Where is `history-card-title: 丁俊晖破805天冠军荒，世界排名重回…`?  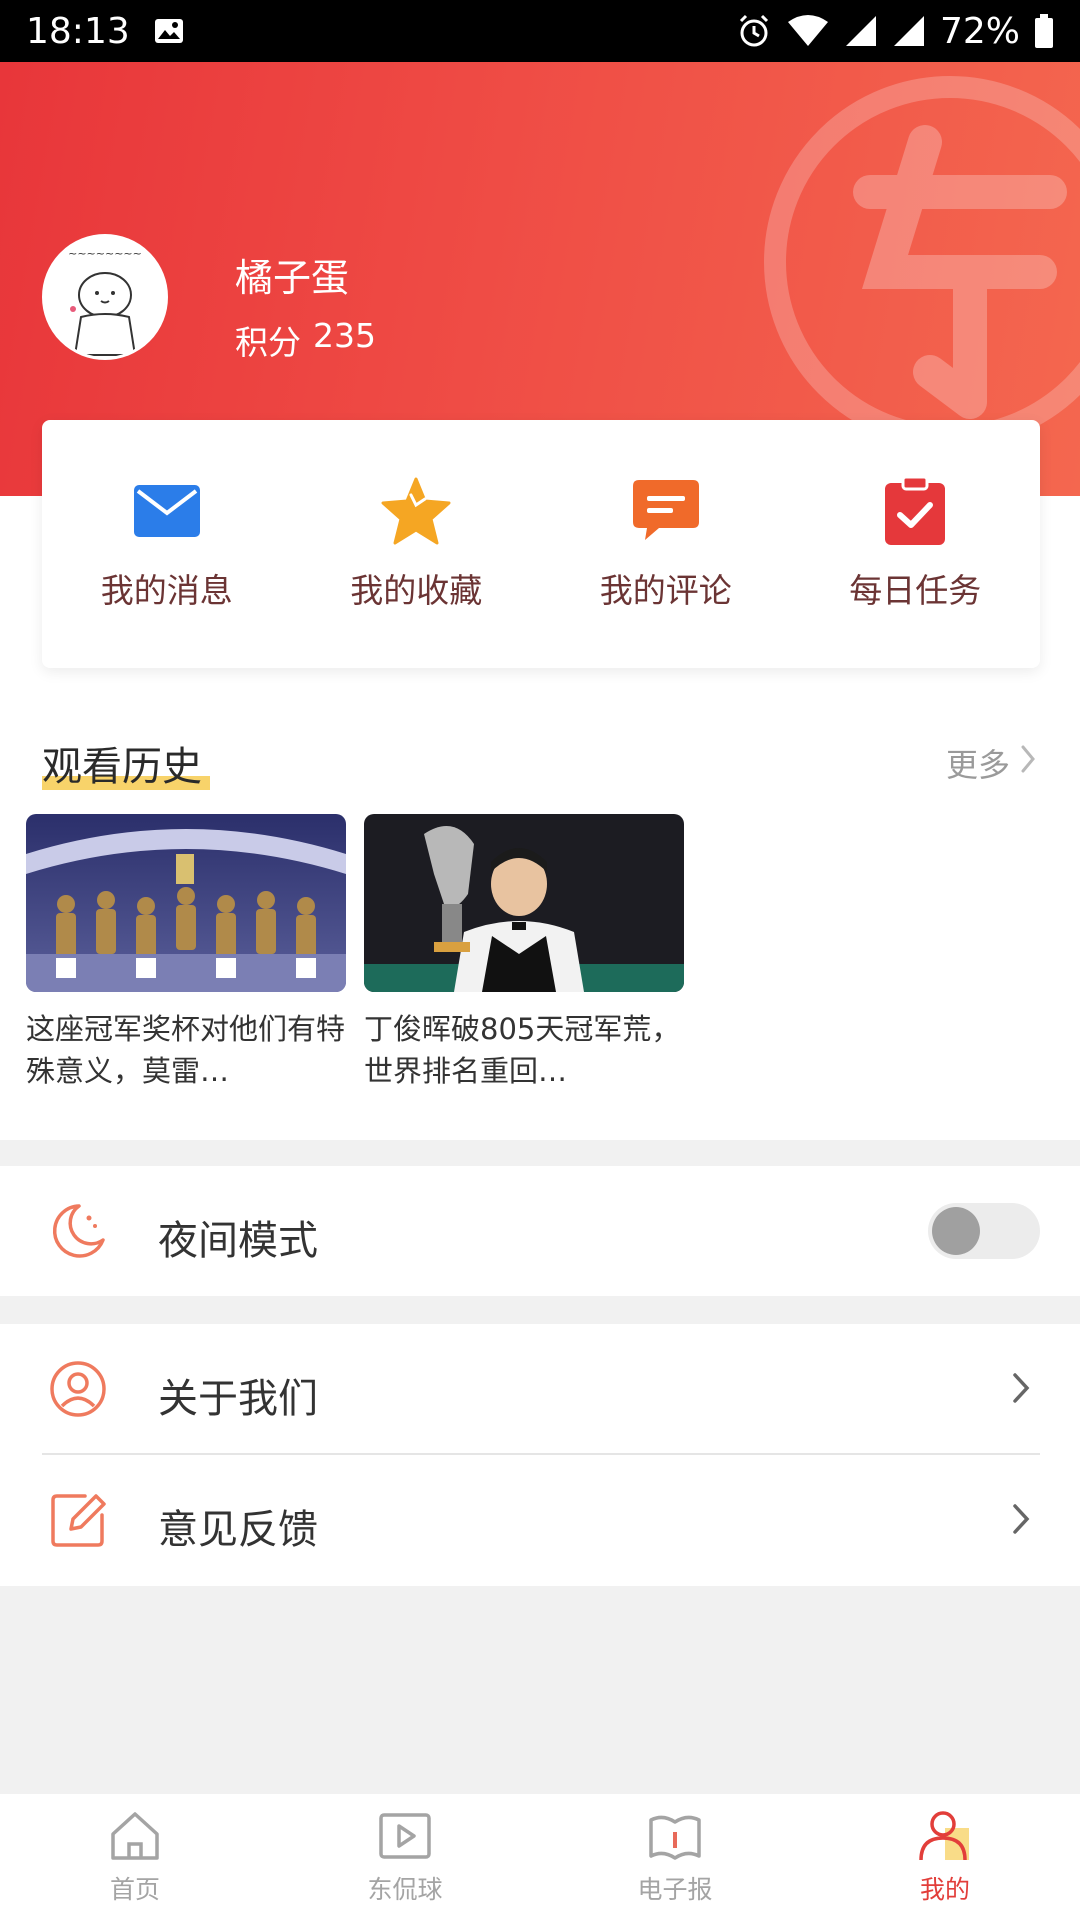
history-card-title: 丁俊晖破805天冠军荒，世界排名重回… is located at coordinates (522, 1050).